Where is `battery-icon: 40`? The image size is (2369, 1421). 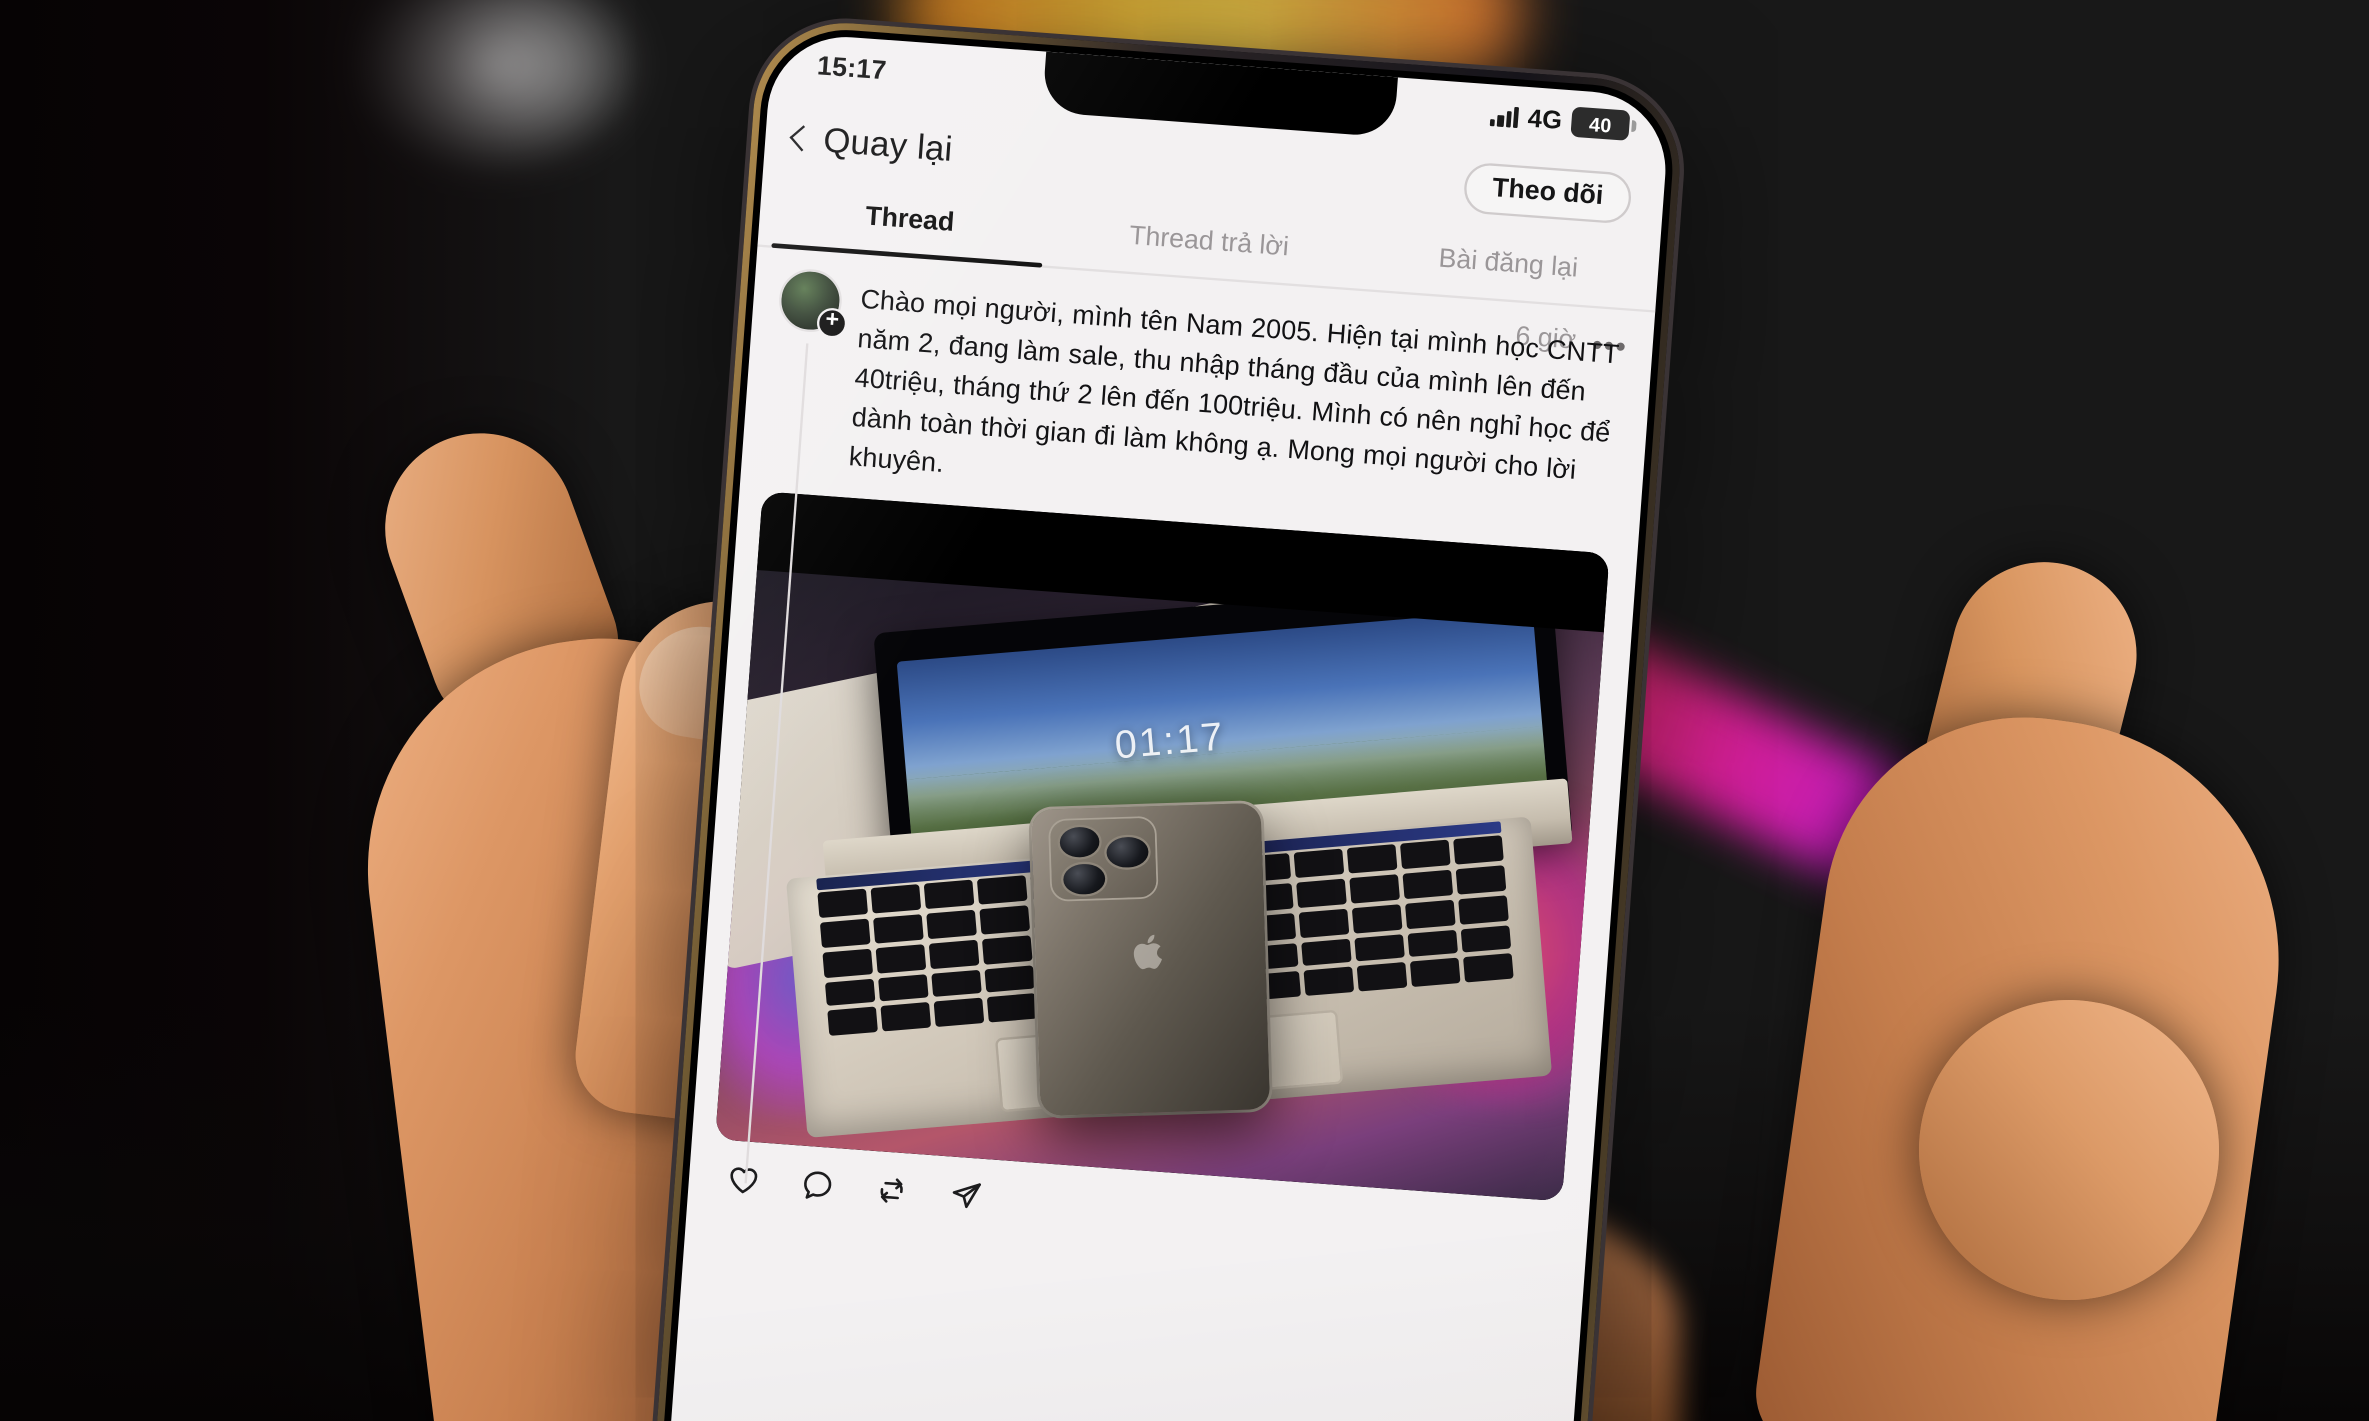 battery-icon: 40 is located at coordinates (1600, 123).